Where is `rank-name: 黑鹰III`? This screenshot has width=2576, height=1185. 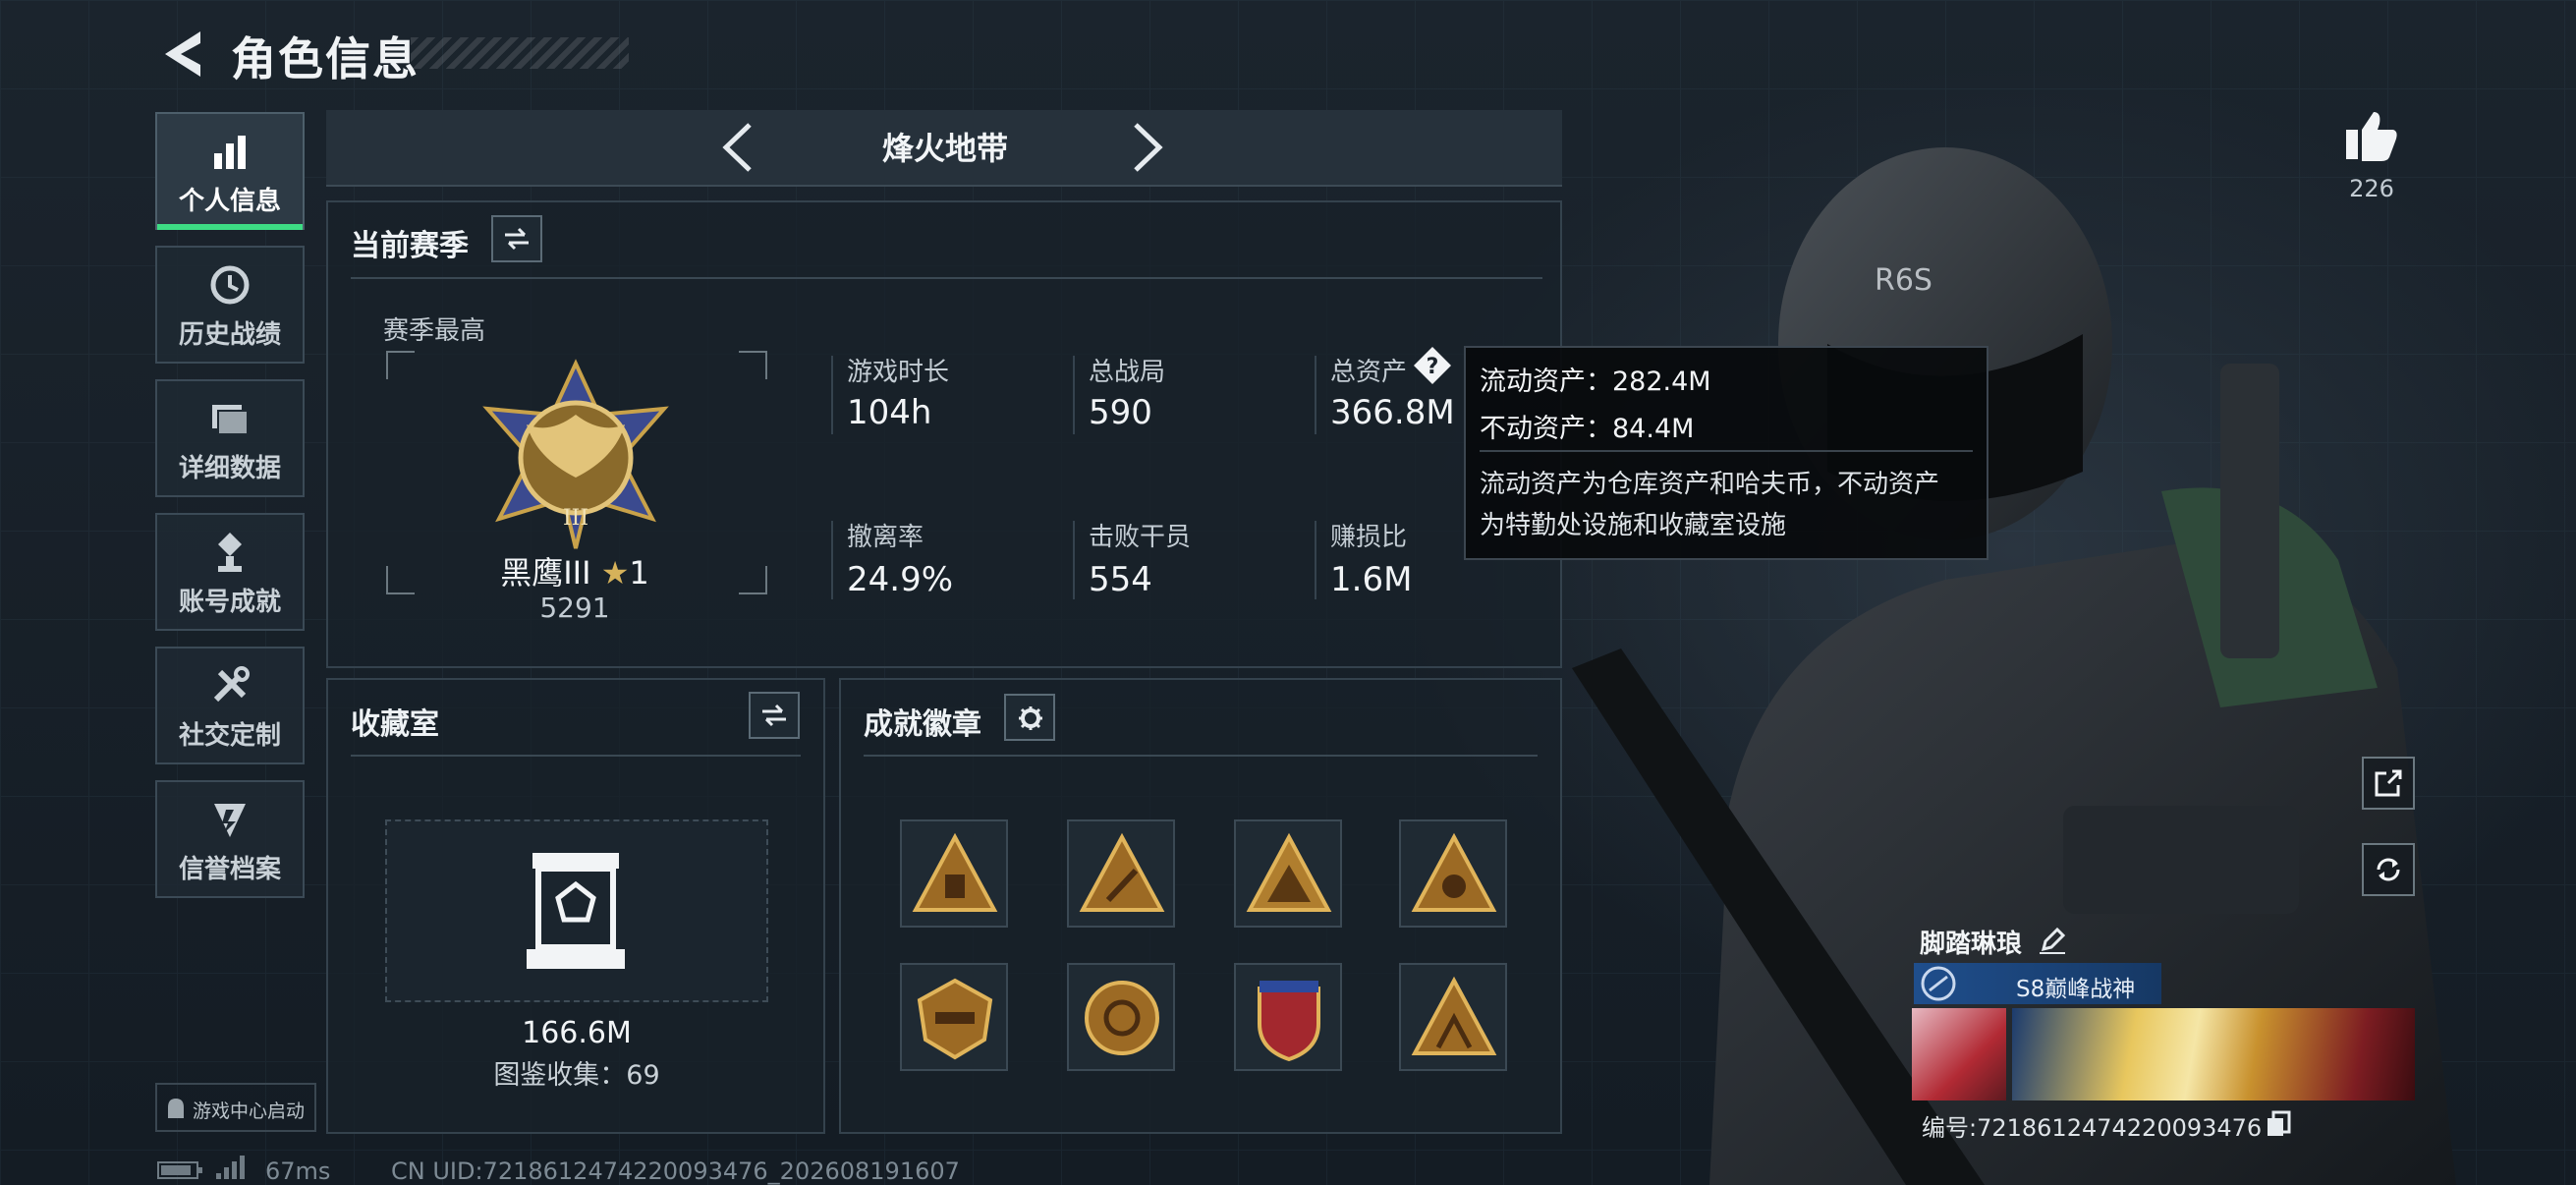 rank-name: 黑鹰III is located at coordinates (545, 573).